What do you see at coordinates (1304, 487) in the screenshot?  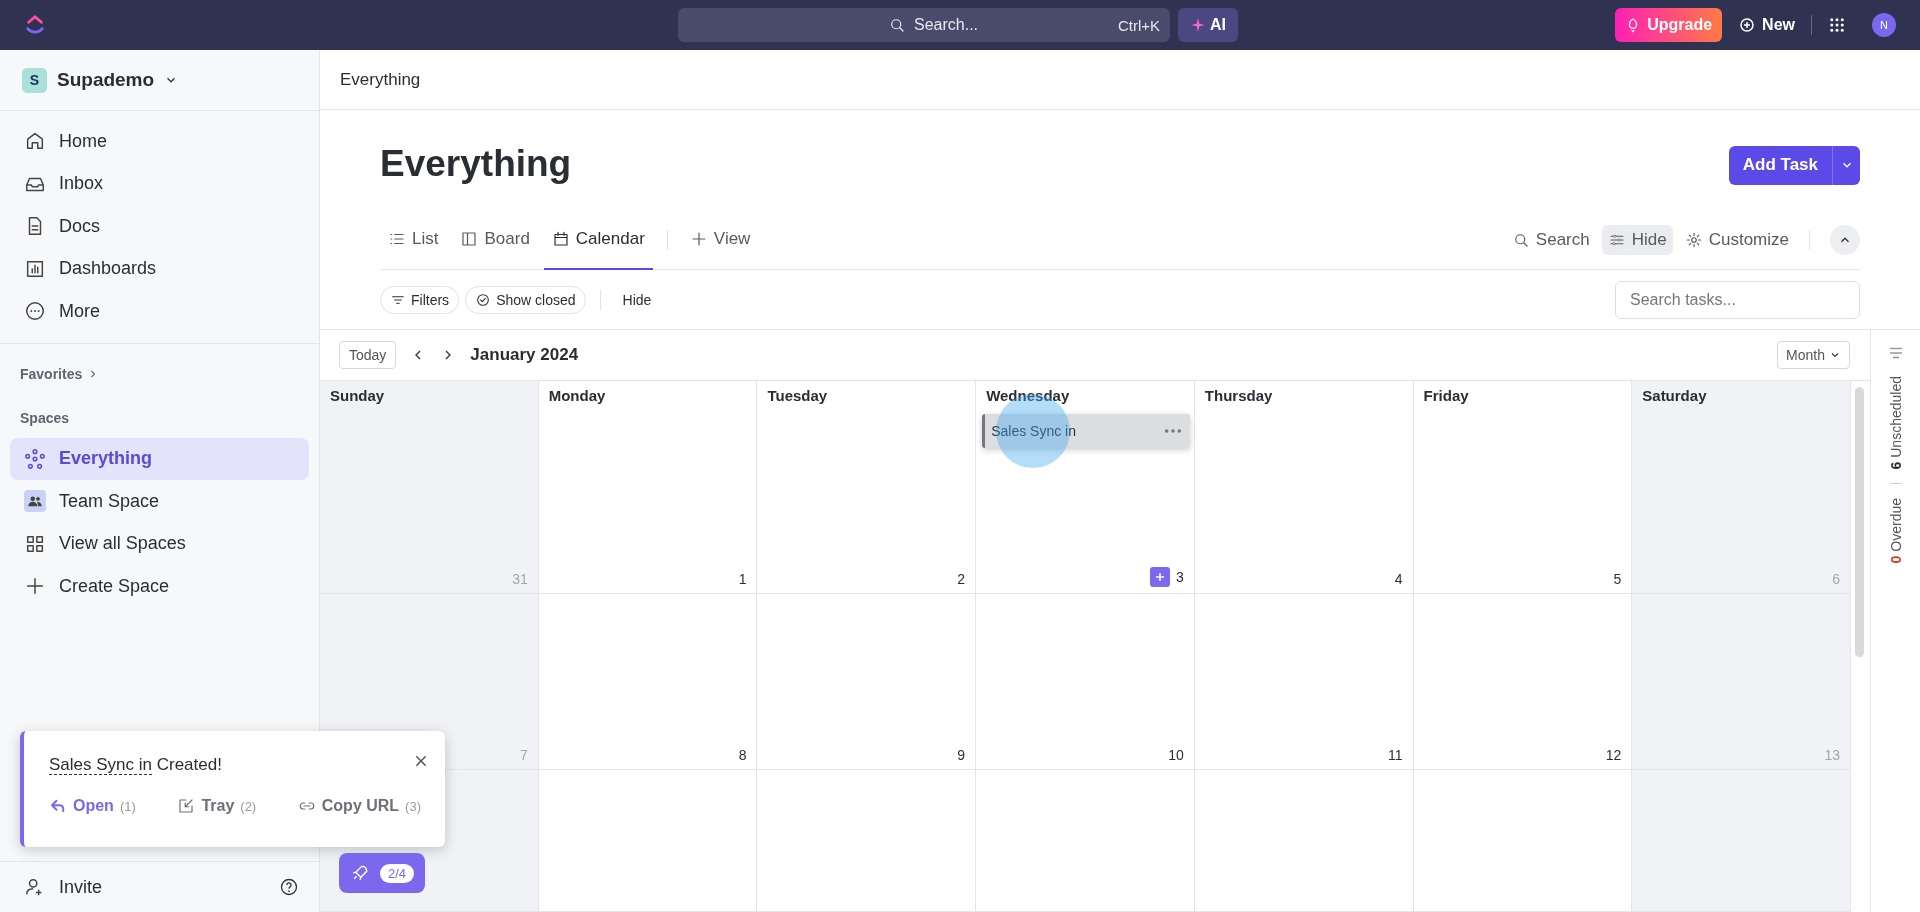 I see `day-cell: Thursday 4` at bounding box center [1304, 487].